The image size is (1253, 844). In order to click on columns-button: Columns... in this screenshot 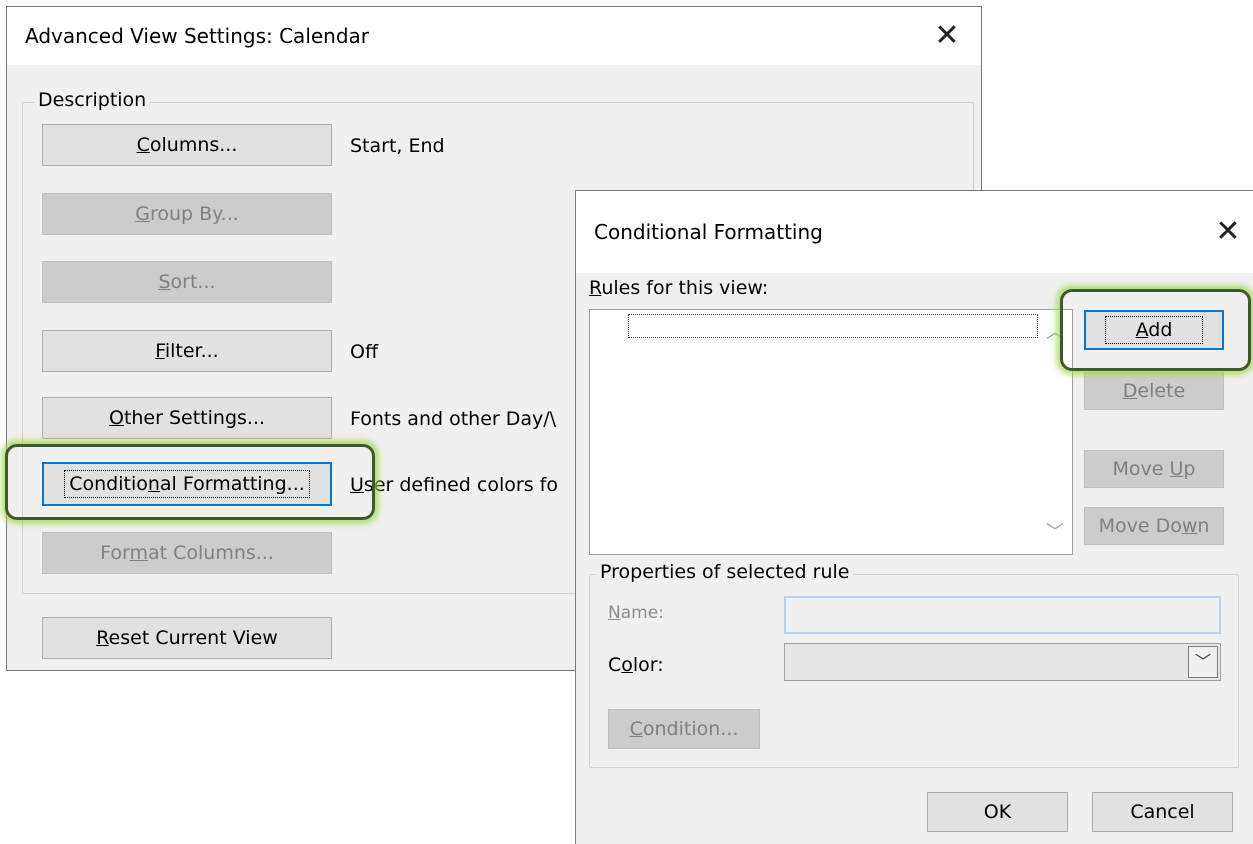, I will do `click(187, 145)`.